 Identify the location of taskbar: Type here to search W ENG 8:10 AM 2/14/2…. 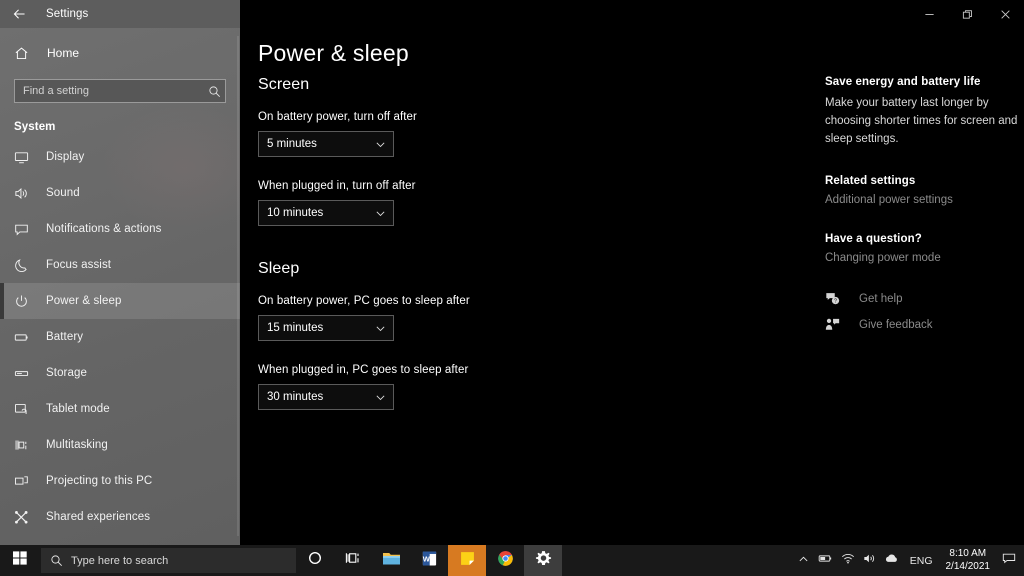
(512, 560).